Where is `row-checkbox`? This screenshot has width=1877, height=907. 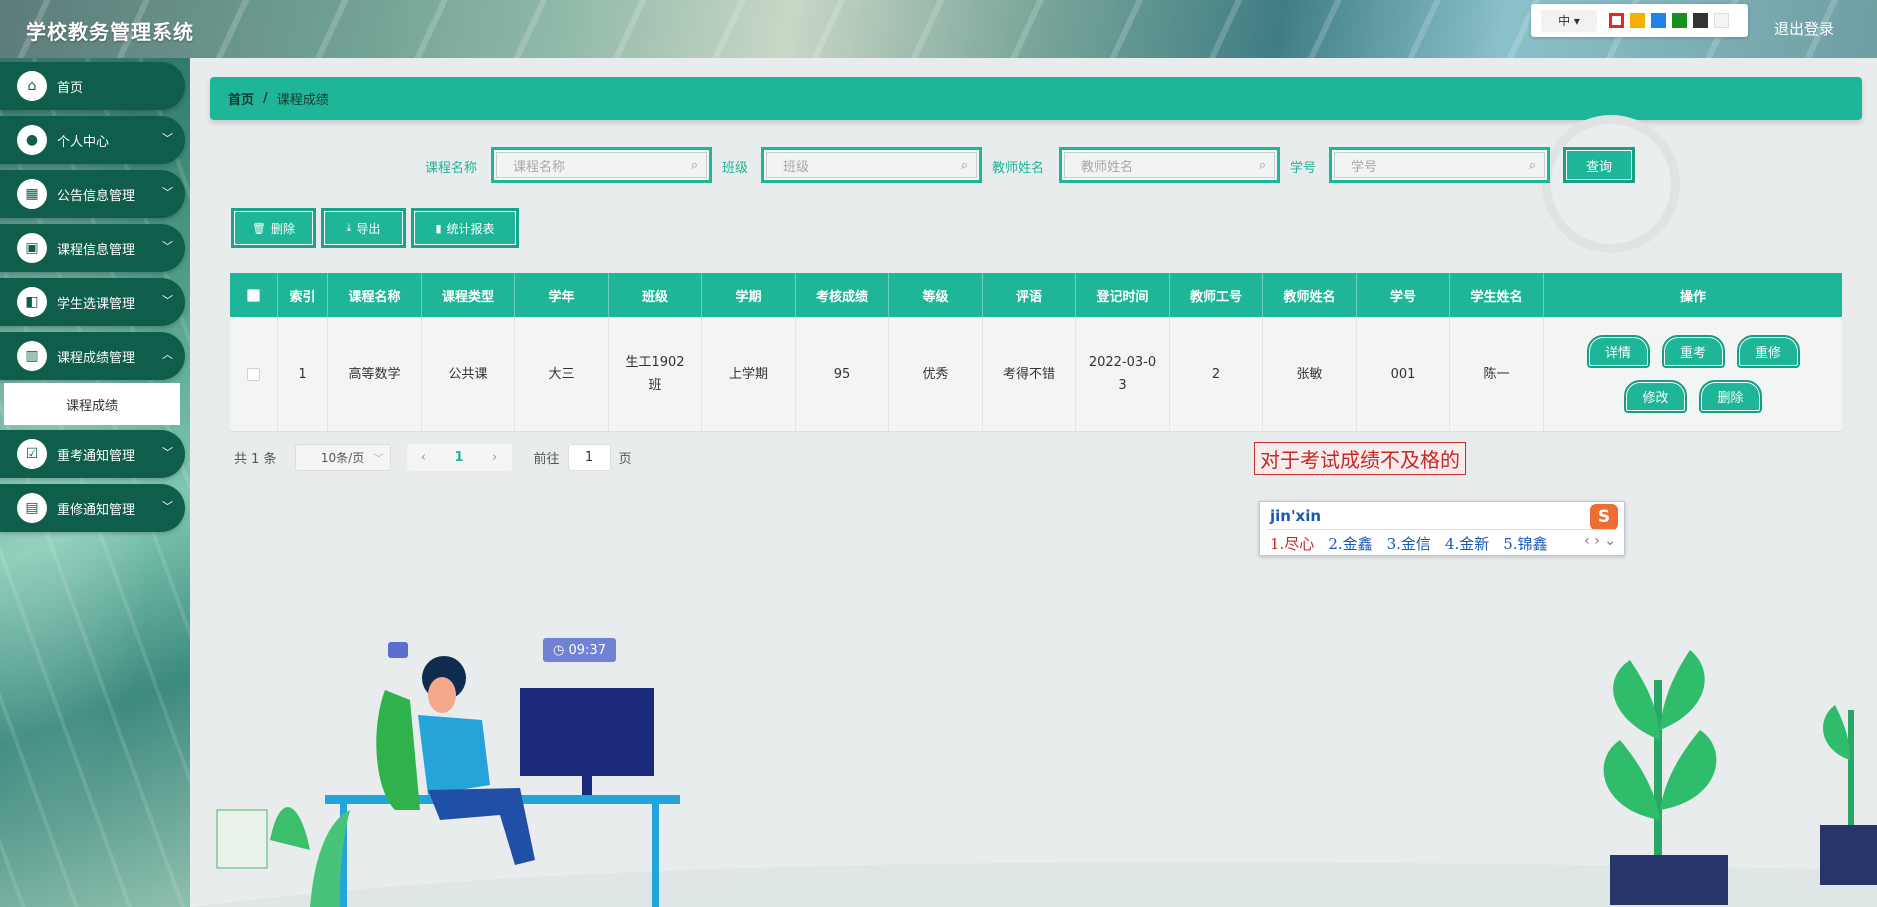
row-checkbox is located at coordinates (253, 374).